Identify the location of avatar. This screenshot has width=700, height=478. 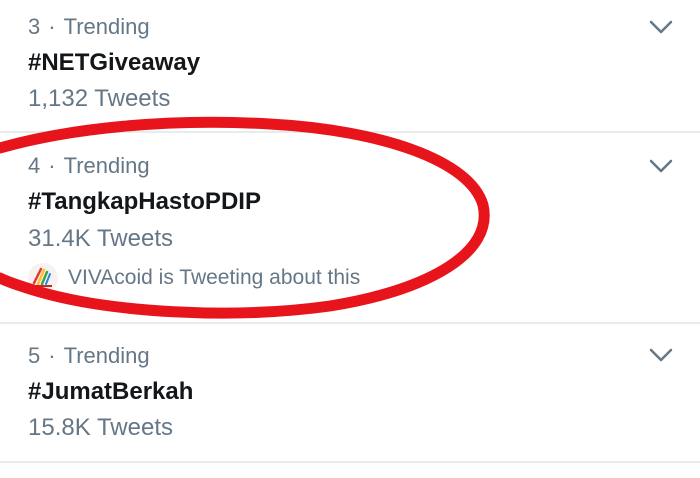
(43, 278).